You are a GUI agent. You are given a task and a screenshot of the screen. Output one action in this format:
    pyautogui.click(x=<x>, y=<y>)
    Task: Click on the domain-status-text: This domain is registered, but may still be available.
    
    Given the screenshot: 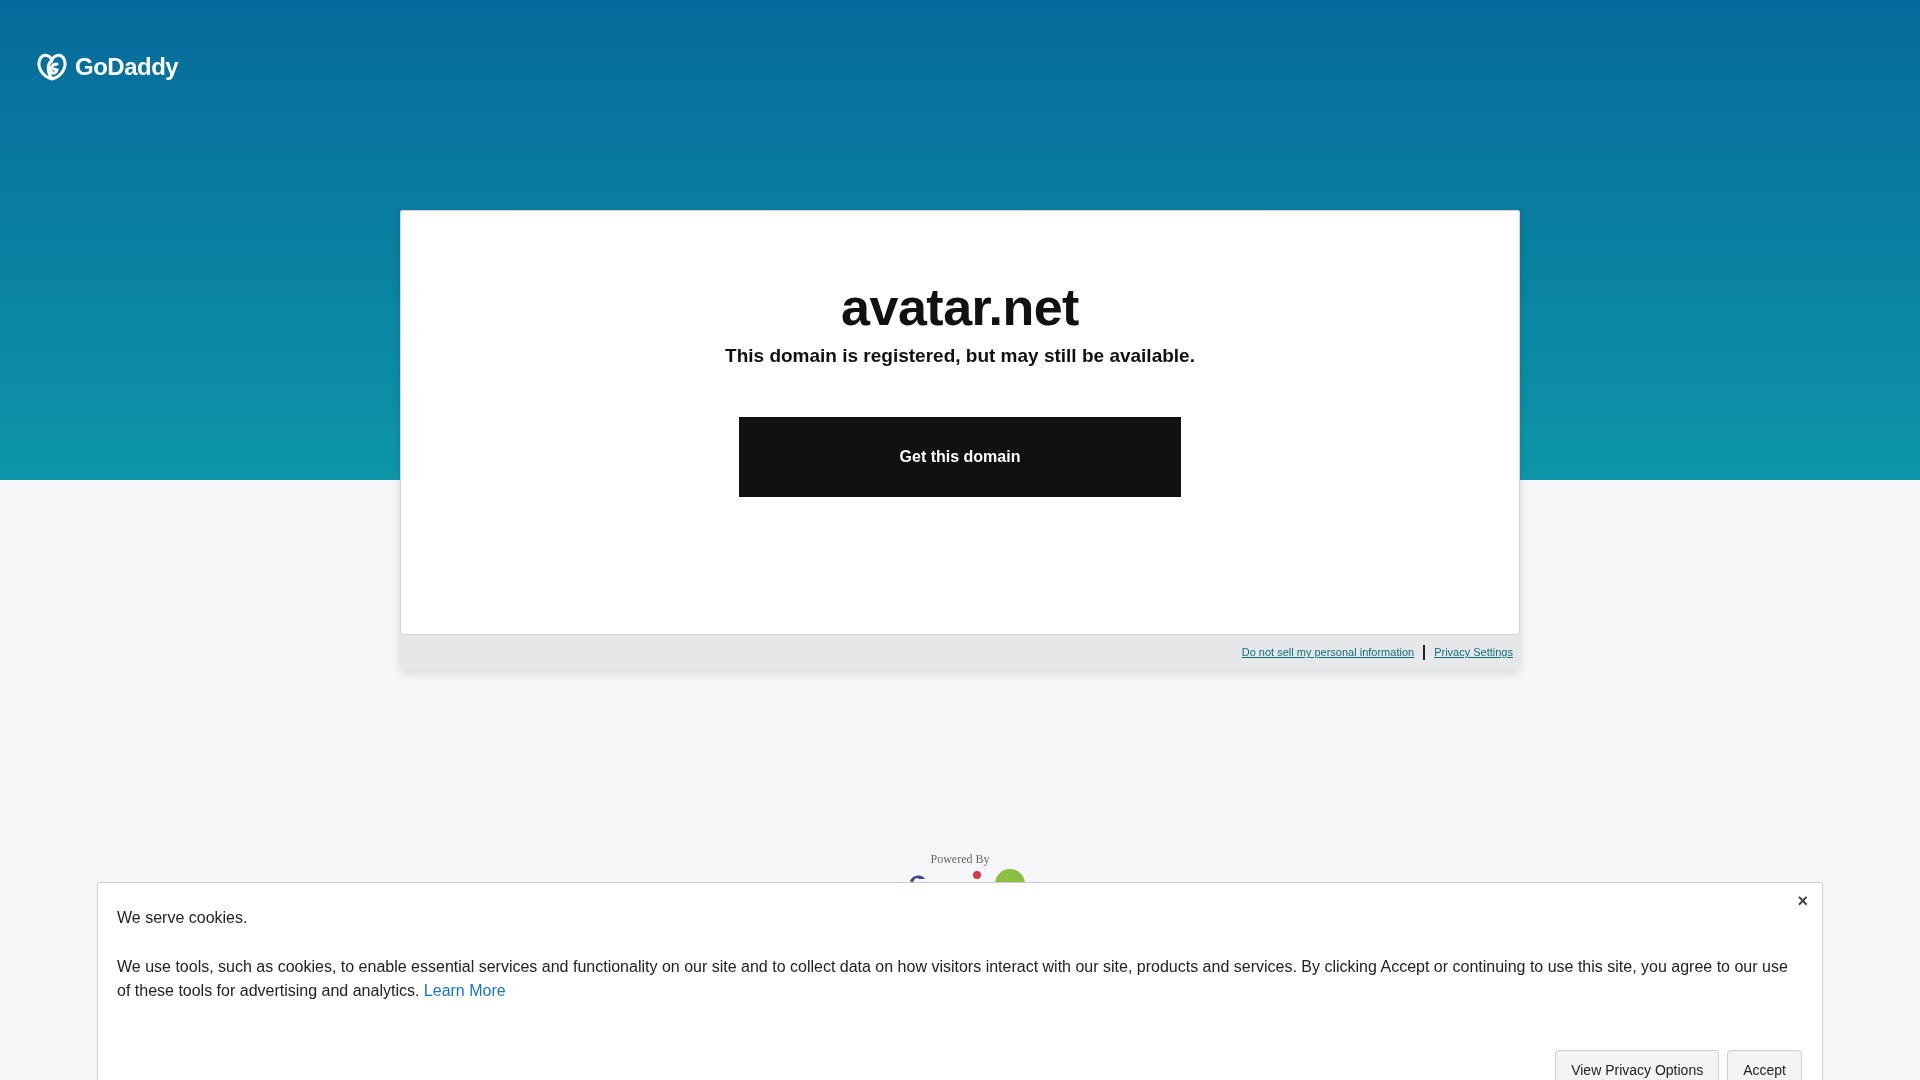 What is the action you would take?
    pyautogui.click(x=960, y=356)
    